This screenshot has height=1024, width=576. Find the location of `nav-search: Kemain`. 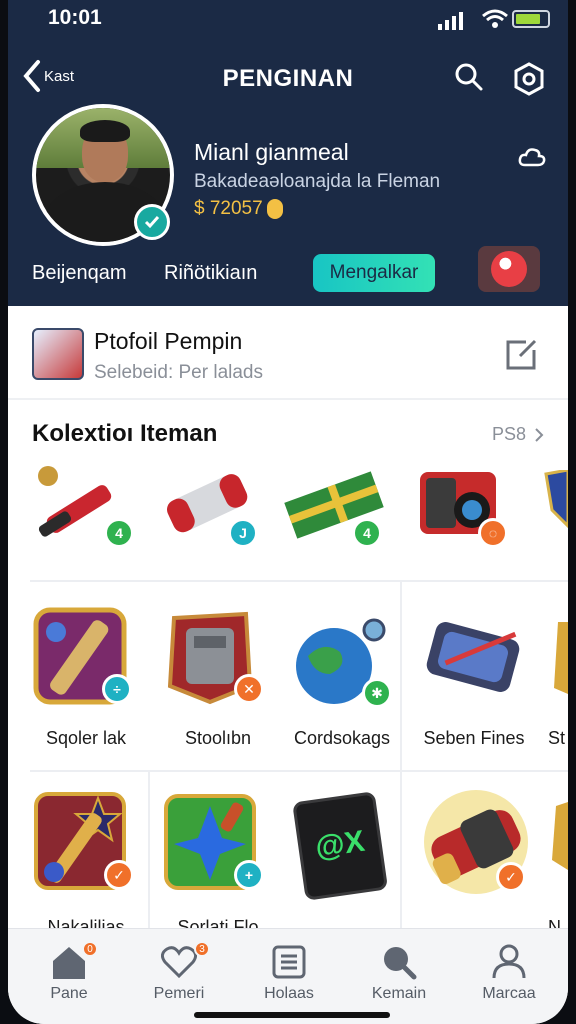

nav-search: Kemain is located at coordinates (399, 973).